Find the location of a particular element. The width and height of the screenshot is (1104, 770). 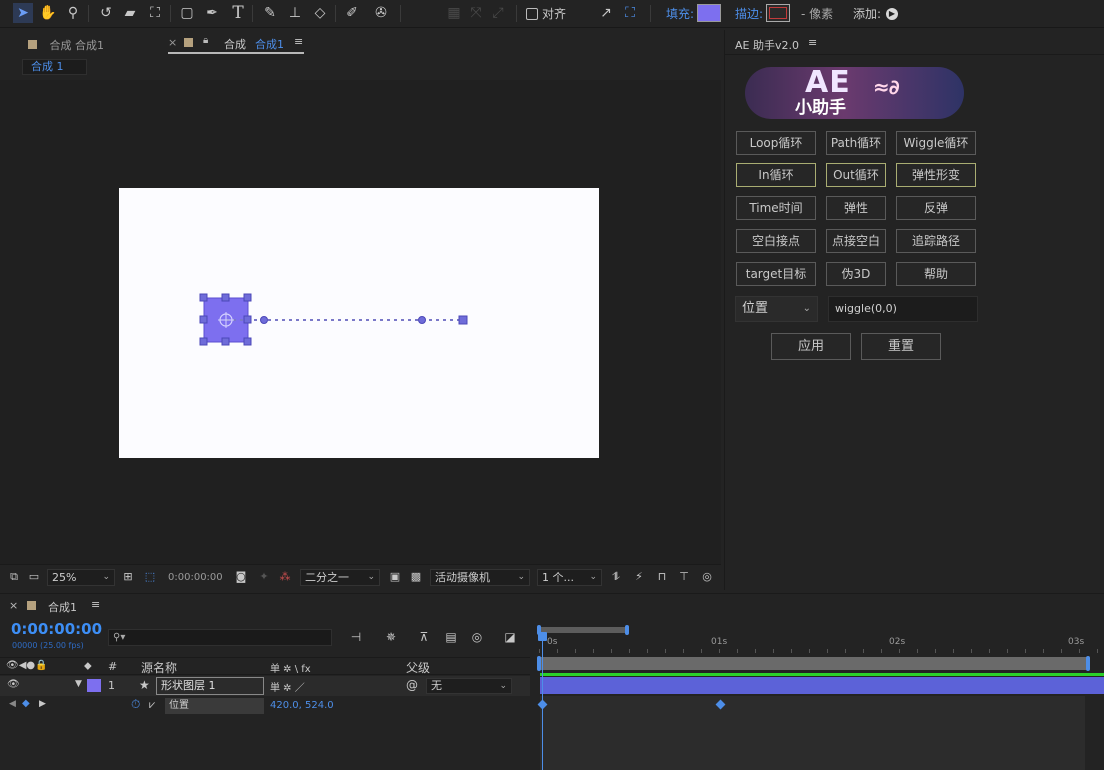

layer-switches: 単 ✲ ／ is located at coordinates (287, 686).